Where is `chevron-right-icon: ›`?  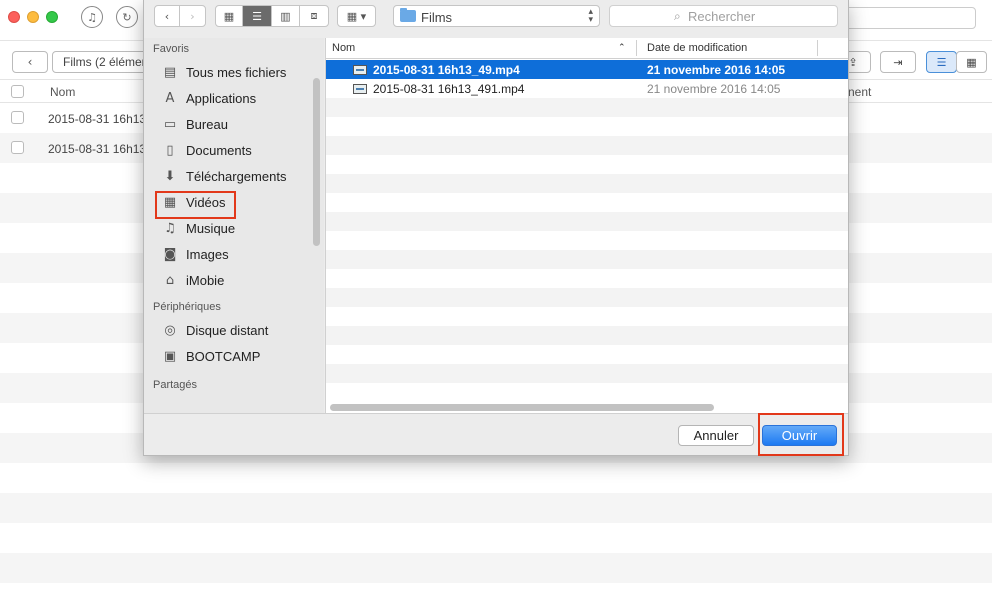
chevron-right-icon: › is located at coordinates (192, 16).